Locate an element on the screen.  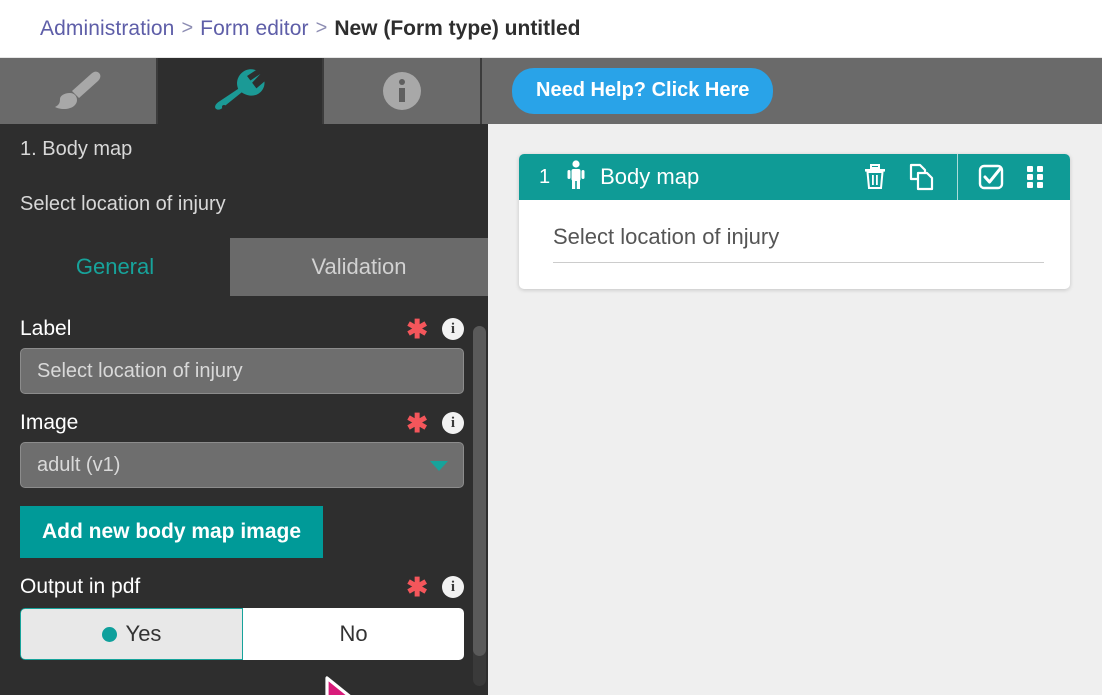
toggle-option-no-label: No is located at coordinates (353, 633).